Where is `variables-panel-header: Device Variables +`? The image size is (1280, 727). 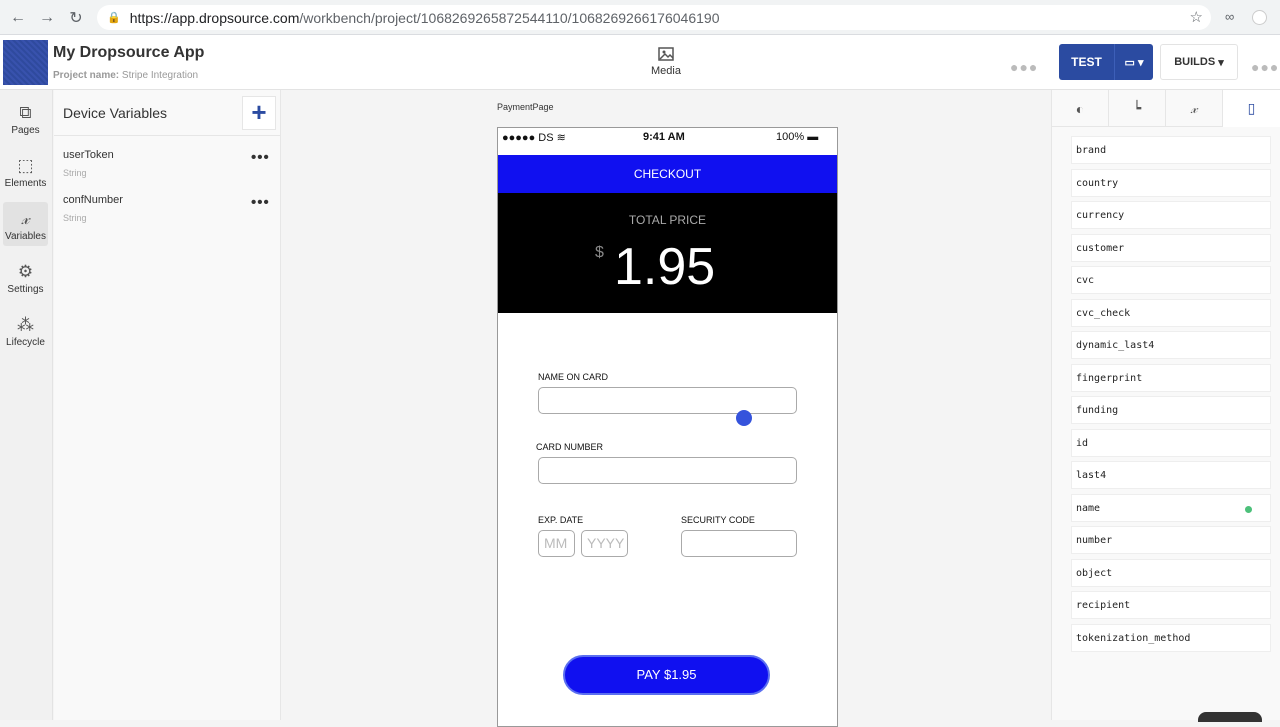 variables-panel-header: Device Variables + is located at coordinates (167, 113).